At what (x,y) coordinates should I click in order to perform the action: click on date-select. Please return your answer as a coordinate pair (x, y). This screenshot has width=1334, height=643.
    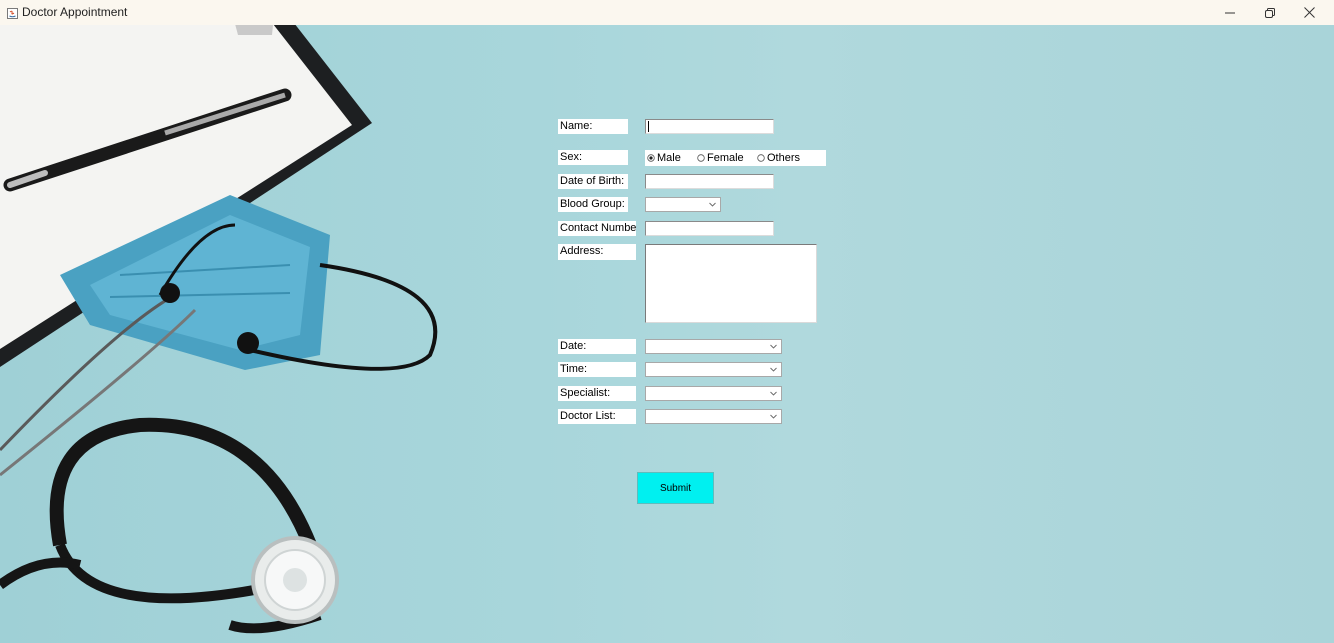
    Looking at the image, I should click on (713, 346).